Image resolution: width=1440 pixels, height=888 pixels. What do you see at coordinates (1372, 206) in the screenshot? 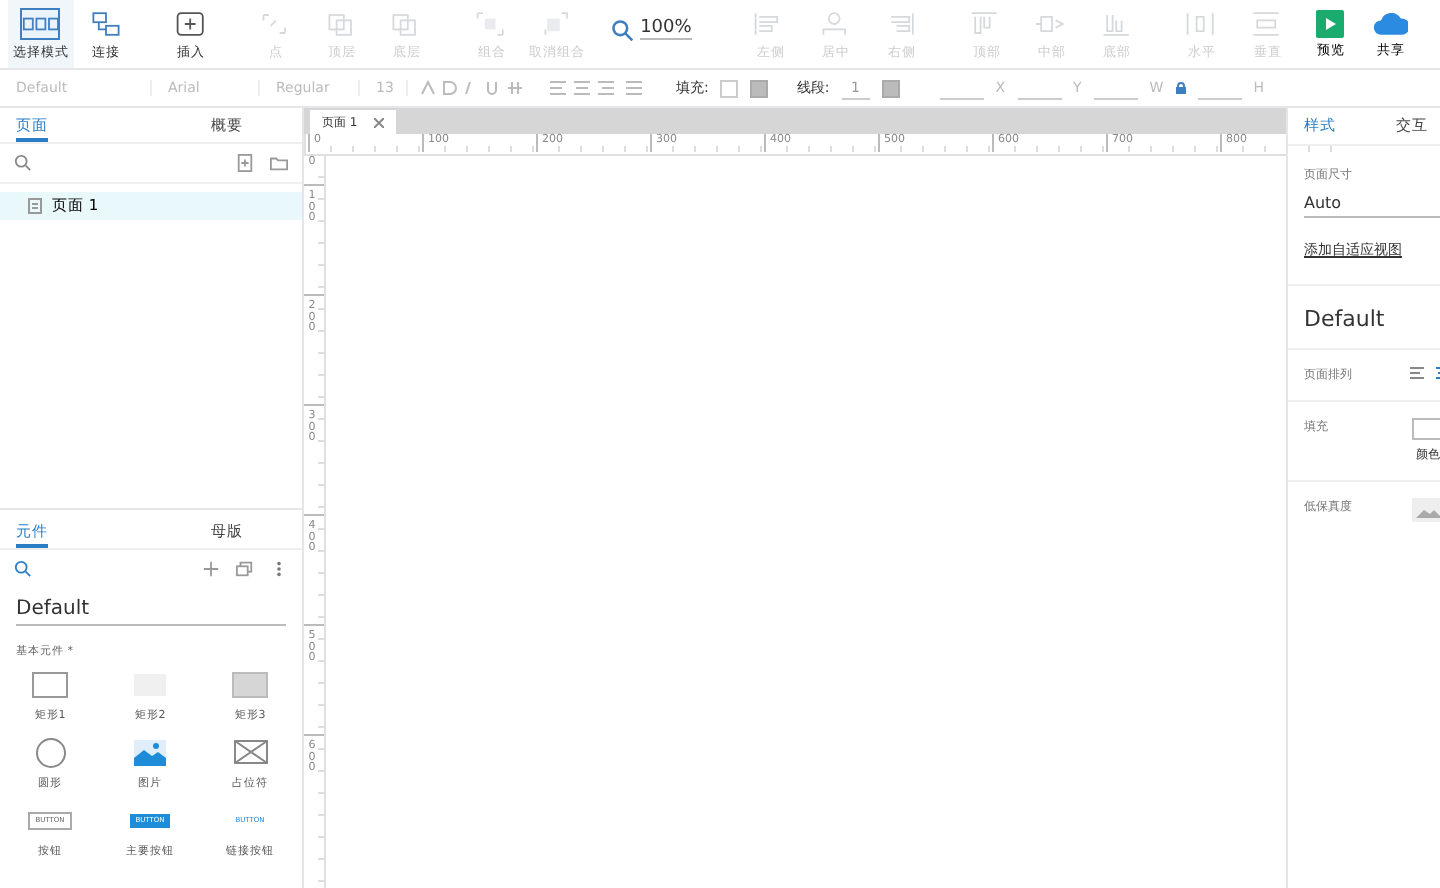
I see `page-size-dropdown: Auto` at bounding box center [1372, 206].